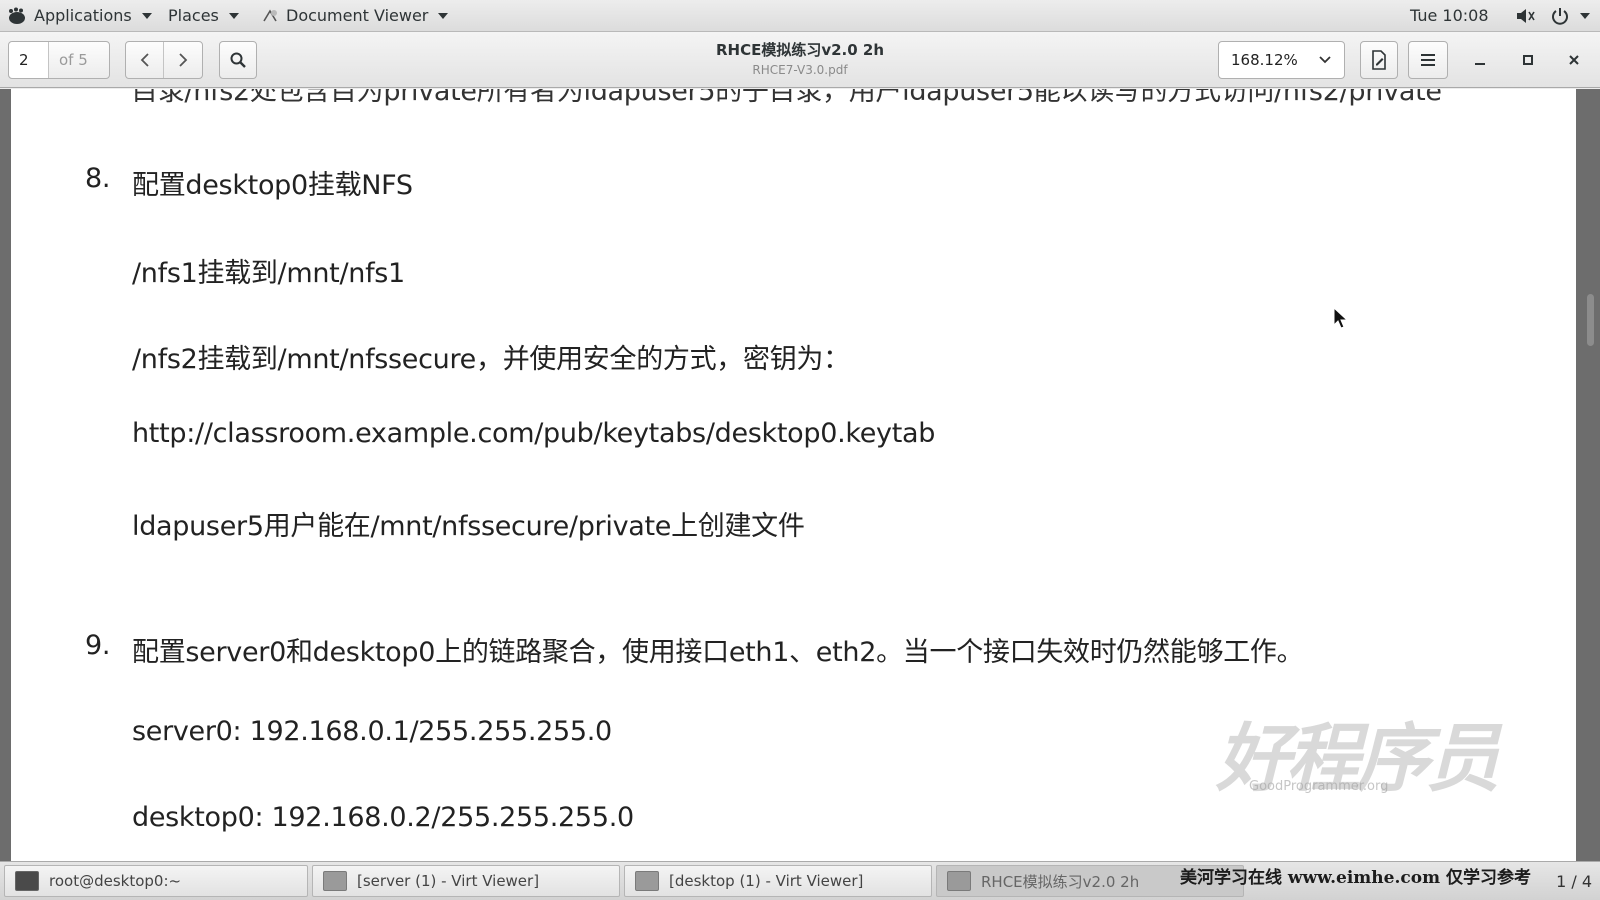 The image size is (1600, 900). What do you see at coordinates (1480, 64) in the screenshot?
I see `minimize-icon` at bounding box center [1480, 64].